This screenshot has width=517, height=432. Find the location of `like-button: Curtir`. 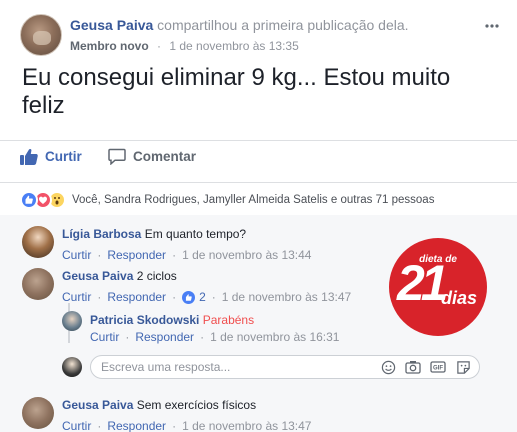

like-button: Curtir is located at coordinates (51, 156).